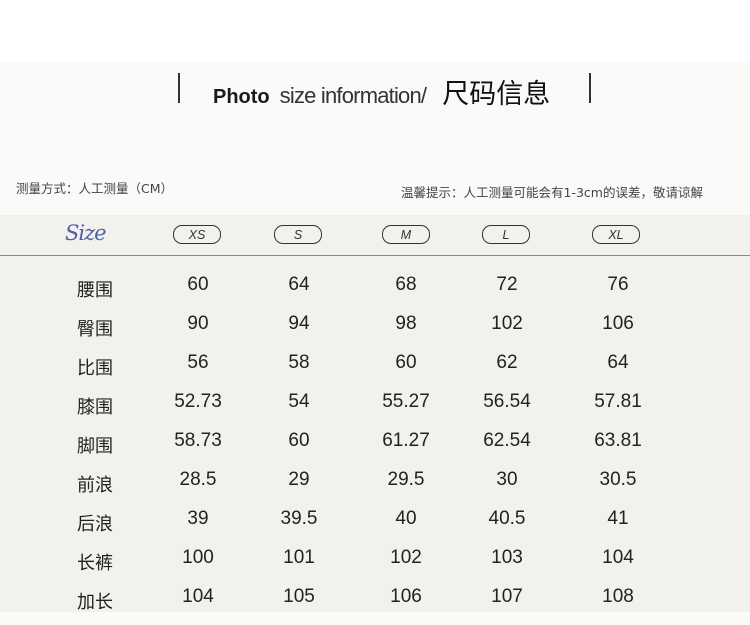 The width and height of the screenshot is (750, 625). Describe the element at coordinates (507, 362) in the screenshot. I see `table-cell: 62` at that location.